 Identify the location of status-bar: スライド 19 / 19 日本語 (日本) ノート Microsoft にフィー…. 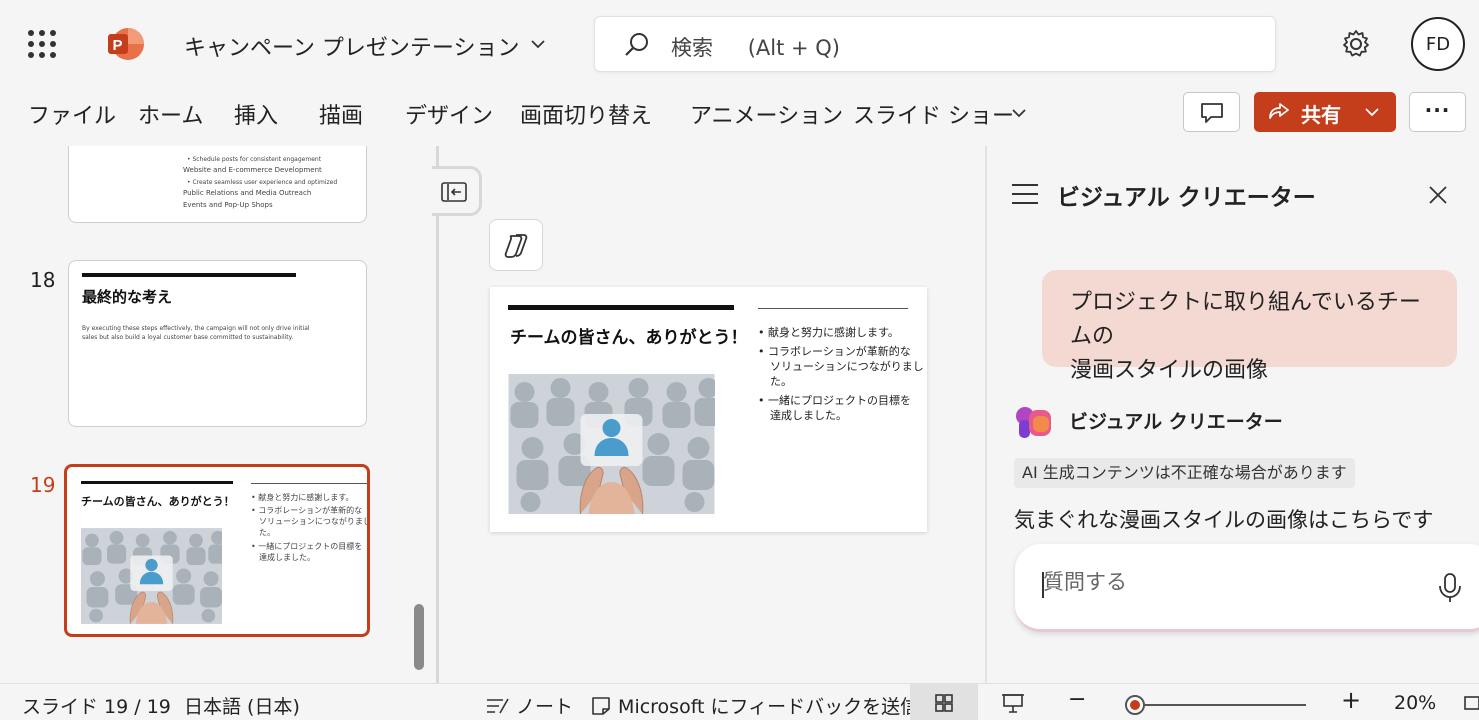
(739, 701).